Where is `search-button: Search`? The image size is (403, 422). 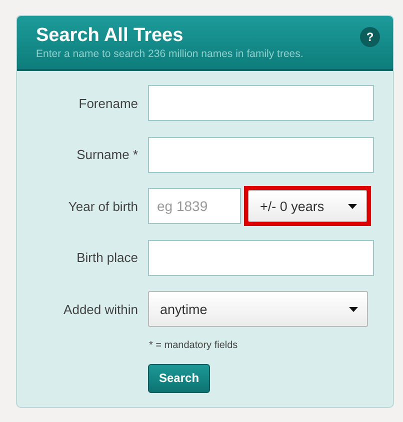 search-button: Search is located at coordinates (179, 378).